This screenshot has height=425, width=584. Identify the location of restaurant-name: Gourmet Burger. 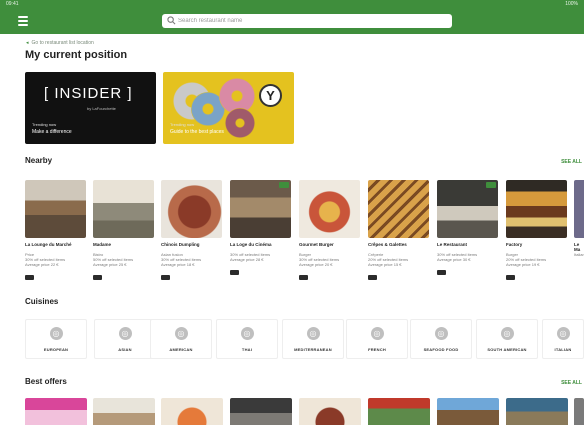
(316, 244).